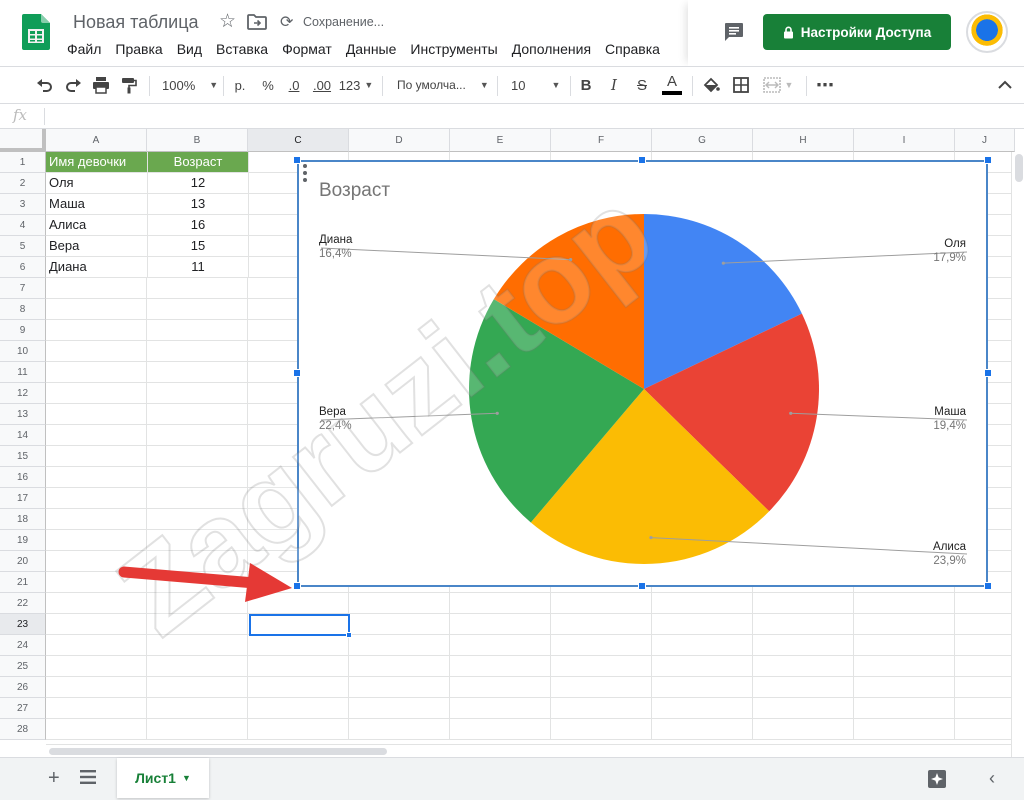 This screenshot has height=800, width=1024. What do you see at coordinates (992, 778) in the screenshot?
I see `chevron-left-icon: ‹` at bounding box center [992, 778].